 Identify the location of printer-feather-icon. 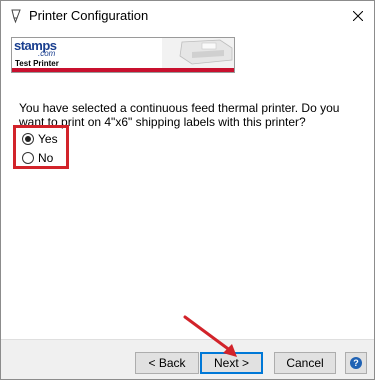
(16, 16).